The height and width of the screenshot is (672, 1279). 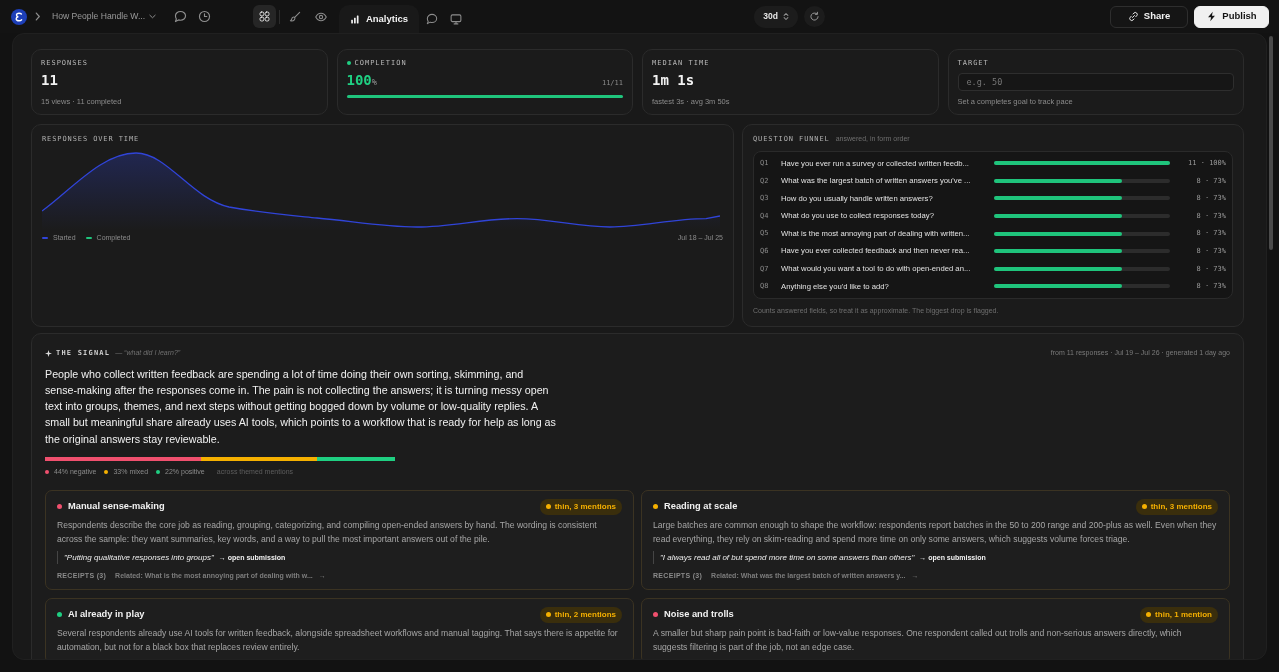 What do you see at coordinates (49, 80) in the screenshot?
I see `stat-value: 11` at bounding box center [49, 80].